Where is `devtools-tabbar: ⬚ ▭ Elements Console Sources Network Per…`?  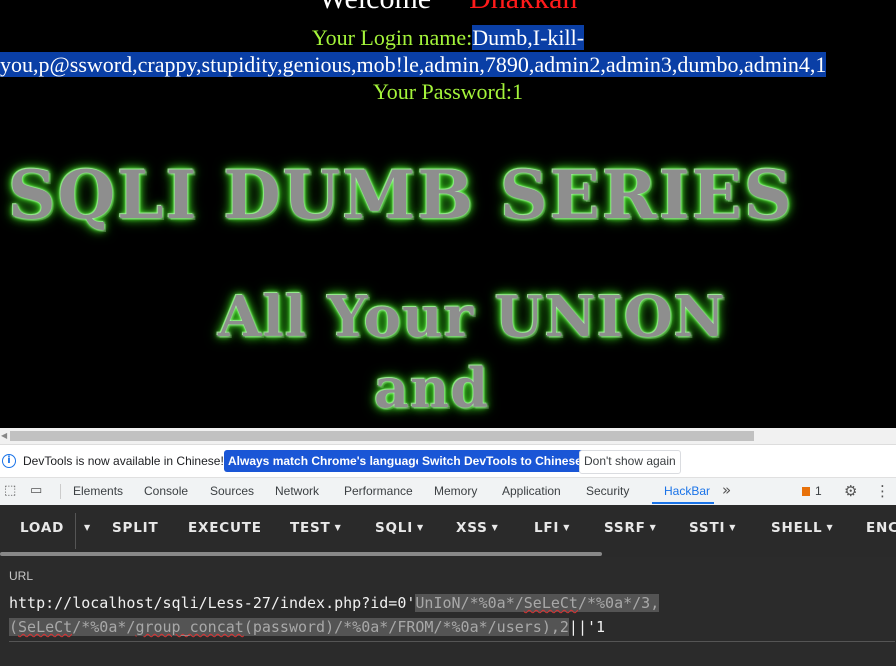
devtools-tabbar: ⬚ ▭ Elements Console Sources Network Per… is located at coordinates (448, 491).